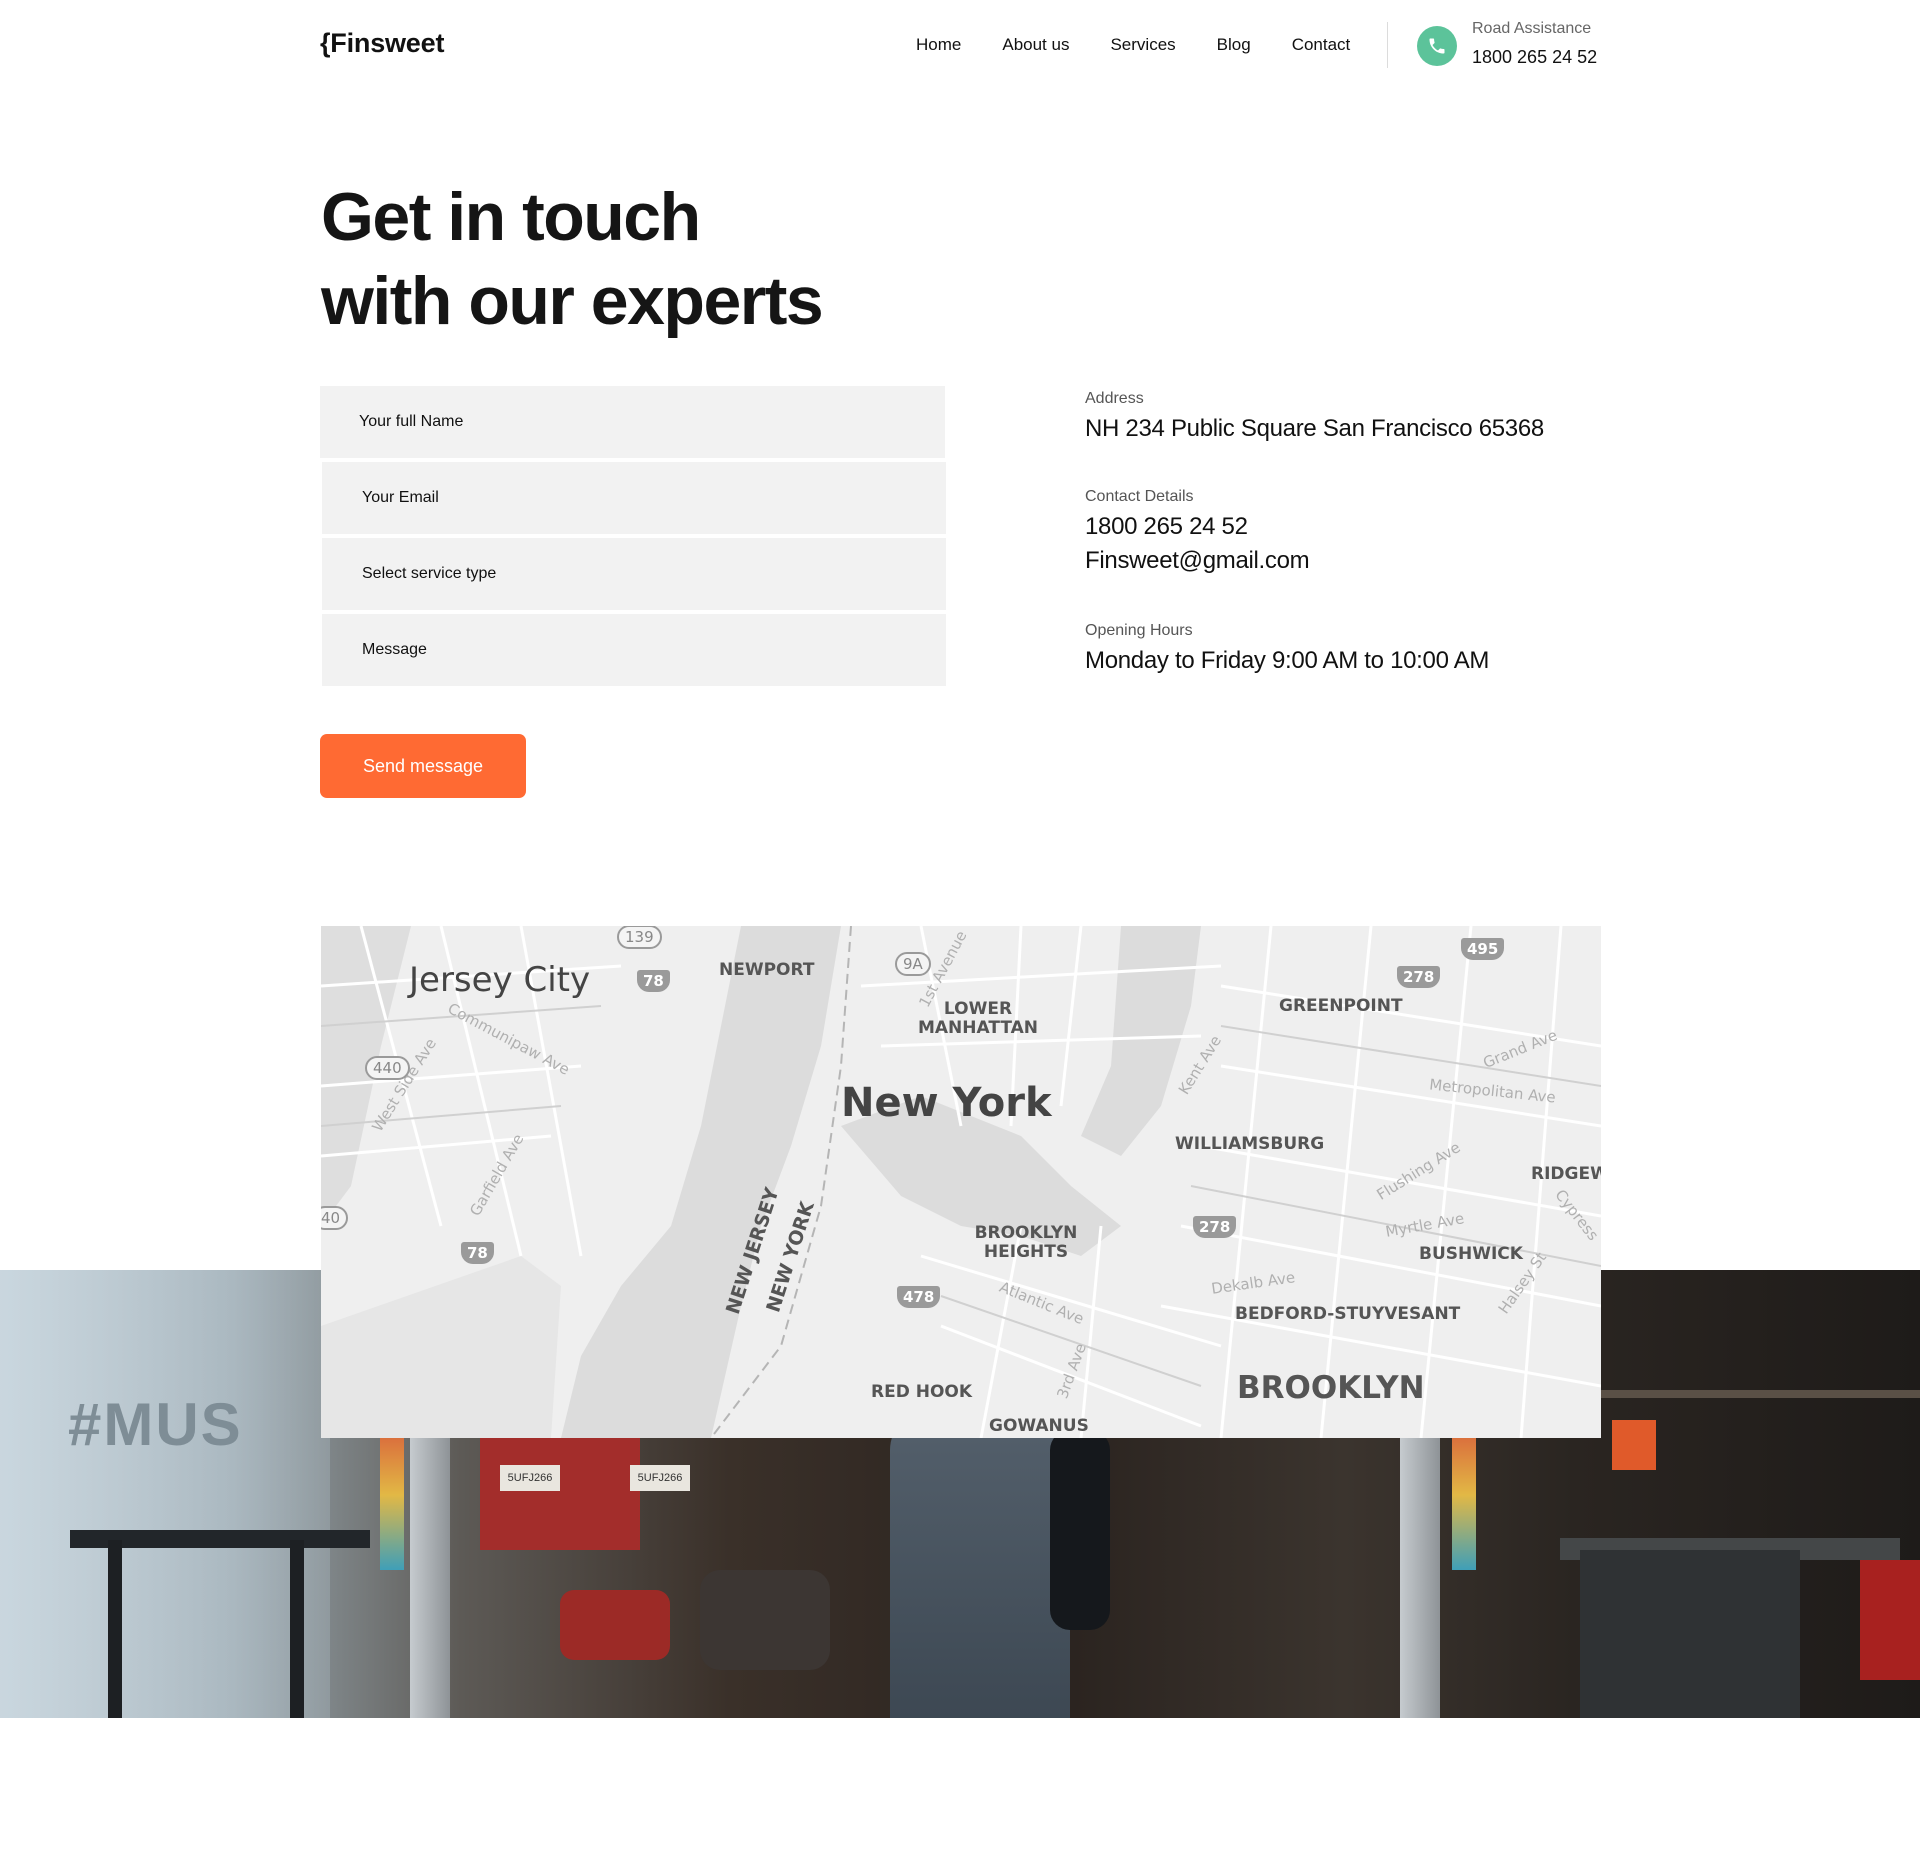  What do you see at coordinates (632, 422) in the screenshot?
I see `full-name-field: Your full Name` at bounding box center [632, 422].